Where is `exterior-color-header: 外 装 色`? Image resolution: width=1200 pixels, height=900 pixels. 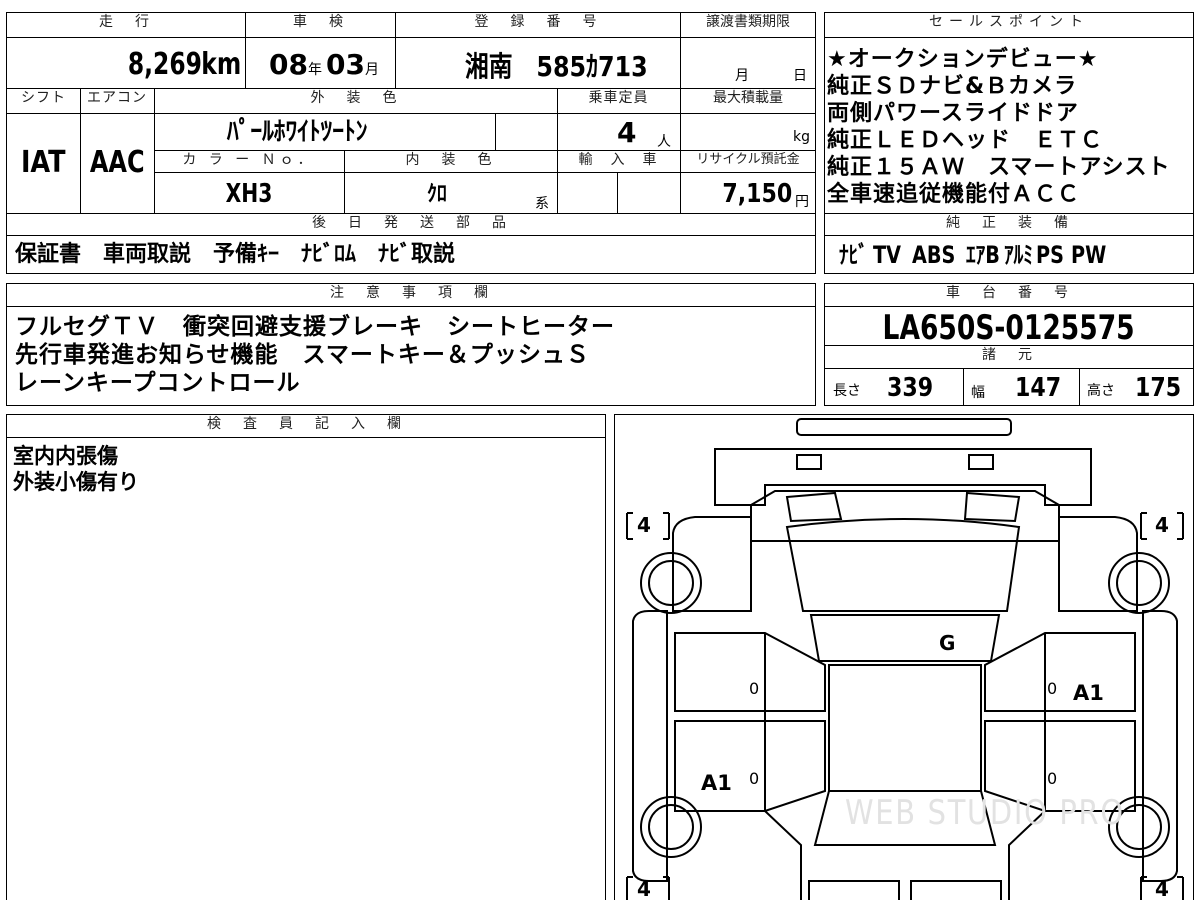
exterior-color-header: 外 装 色 is located at coordinates (355, 98).